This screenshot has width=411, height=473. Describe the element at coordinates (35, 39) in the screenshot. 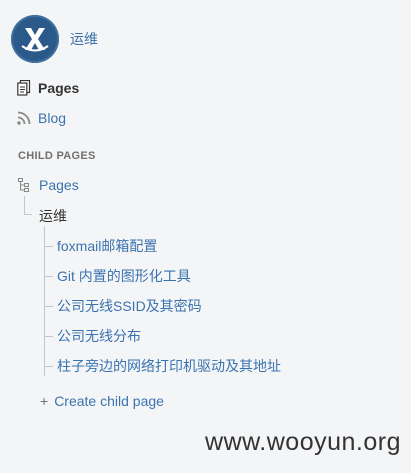

I see `space-logo-icon` at that location.